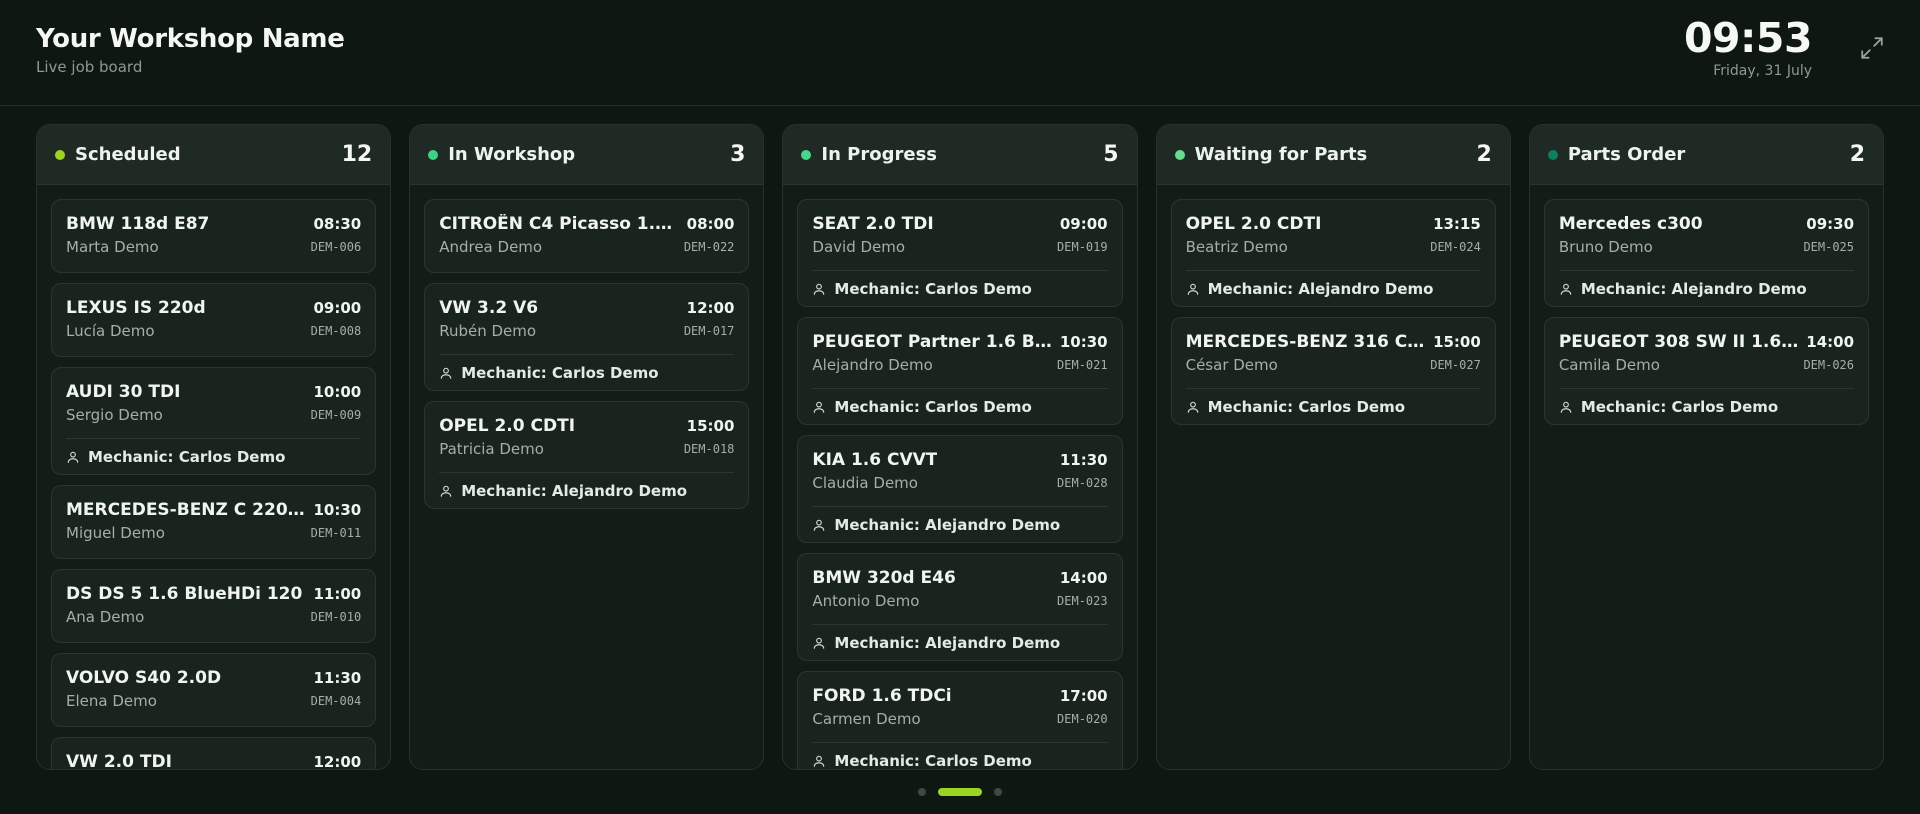 This screenshot has width=1920, height=814. I want to click on fullscreen-button, so click(1872, 48).